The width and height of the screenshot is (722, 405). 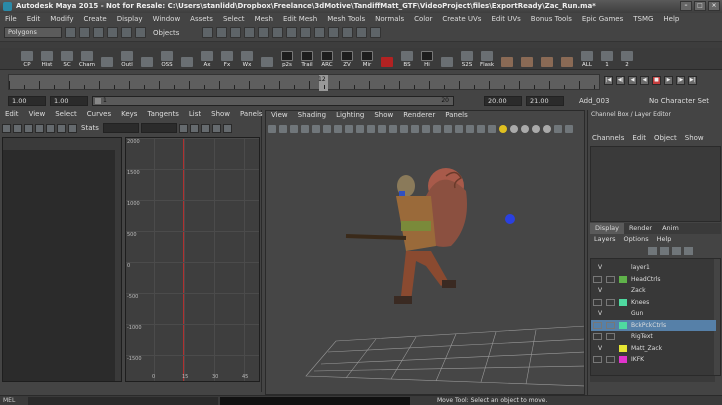 I want to click on layer-row-bckpckctrls: BckPckCtrls, so click(x=653, y=325).